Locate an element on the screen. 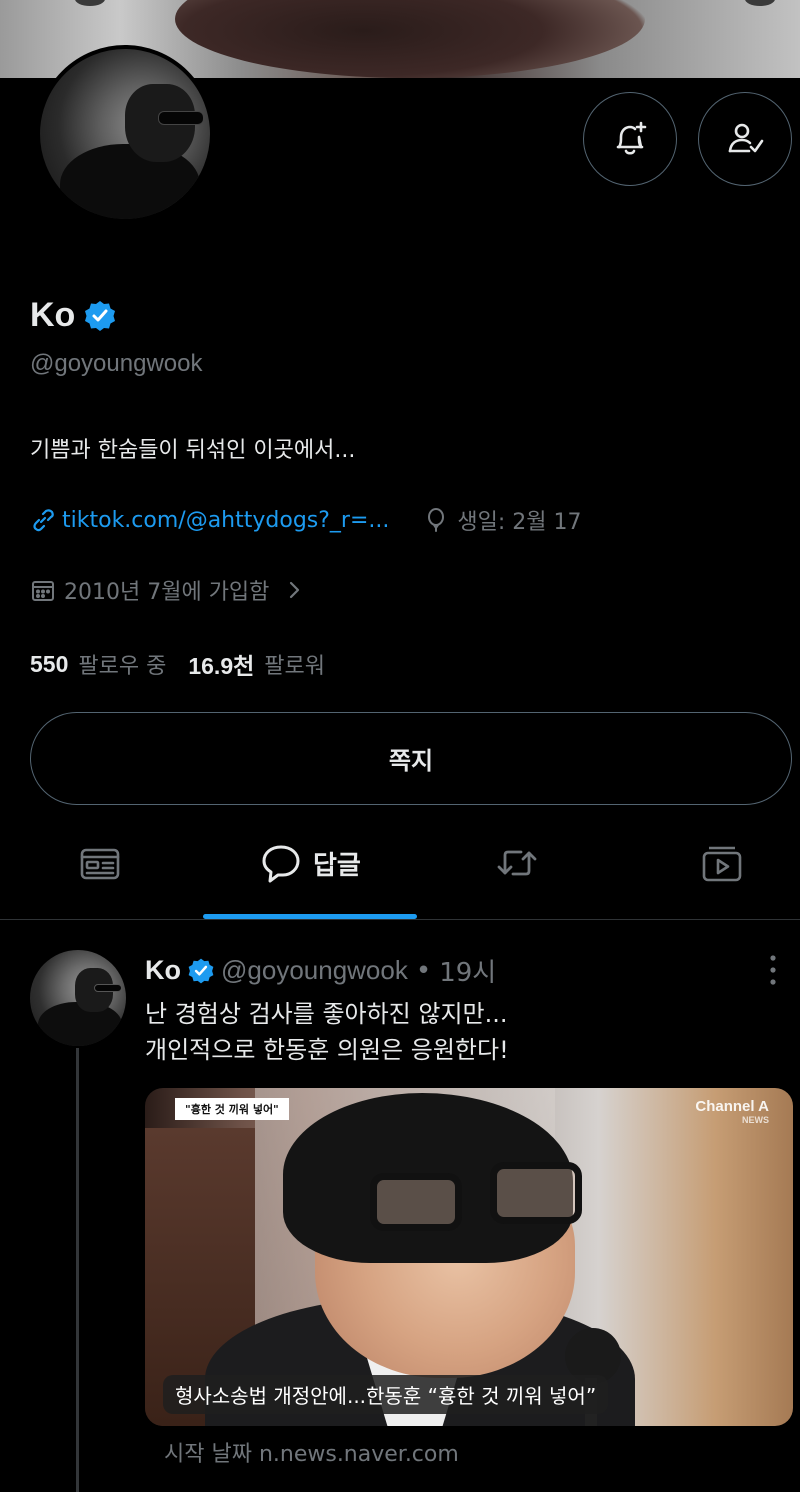 The height and width of the screenshot is (1492, 800). profile-birthday-text: 생일: 2월 17 is located at coordinates (519, 522).